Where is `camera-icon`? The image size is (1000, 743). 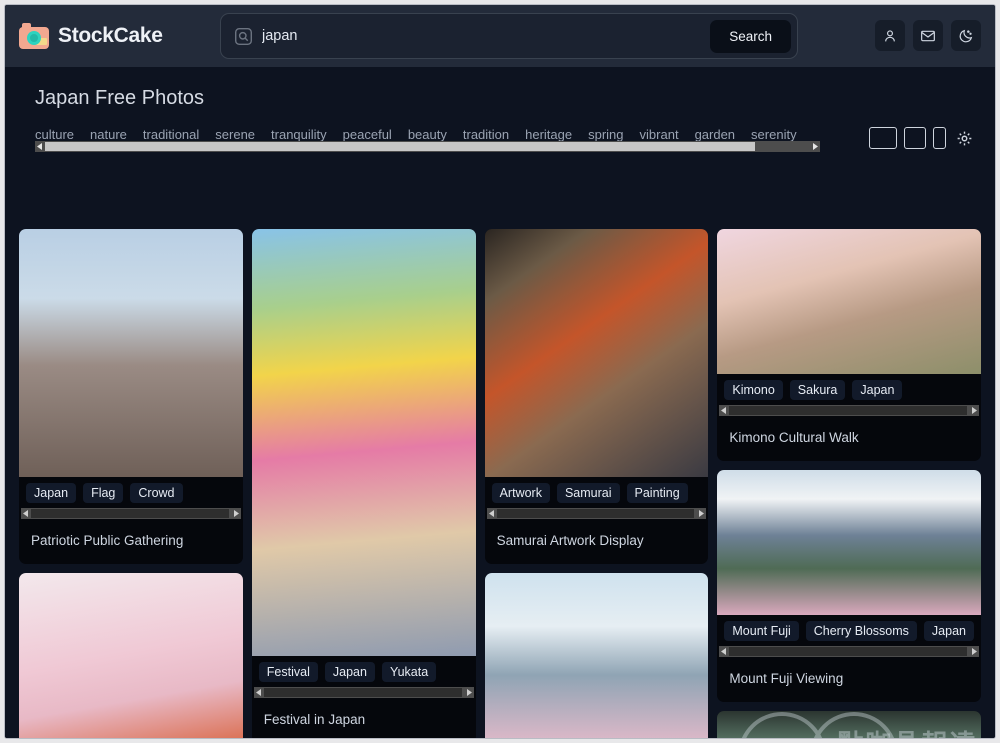 camera-icon is located at coordinates (34, 36).